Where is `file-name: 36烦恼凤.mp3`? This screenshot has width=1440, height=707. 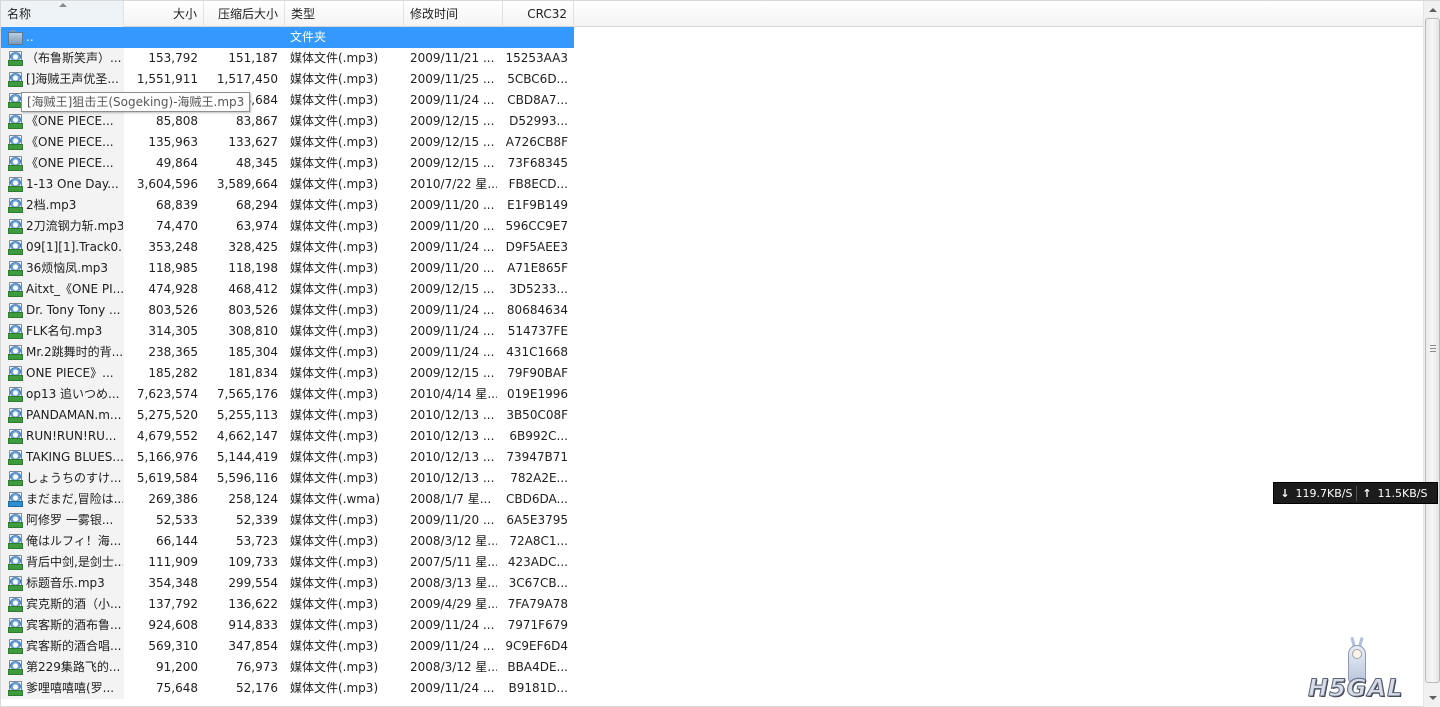
file-name: 36烦恼凤.mp3 is located at coordinates (67, 268).